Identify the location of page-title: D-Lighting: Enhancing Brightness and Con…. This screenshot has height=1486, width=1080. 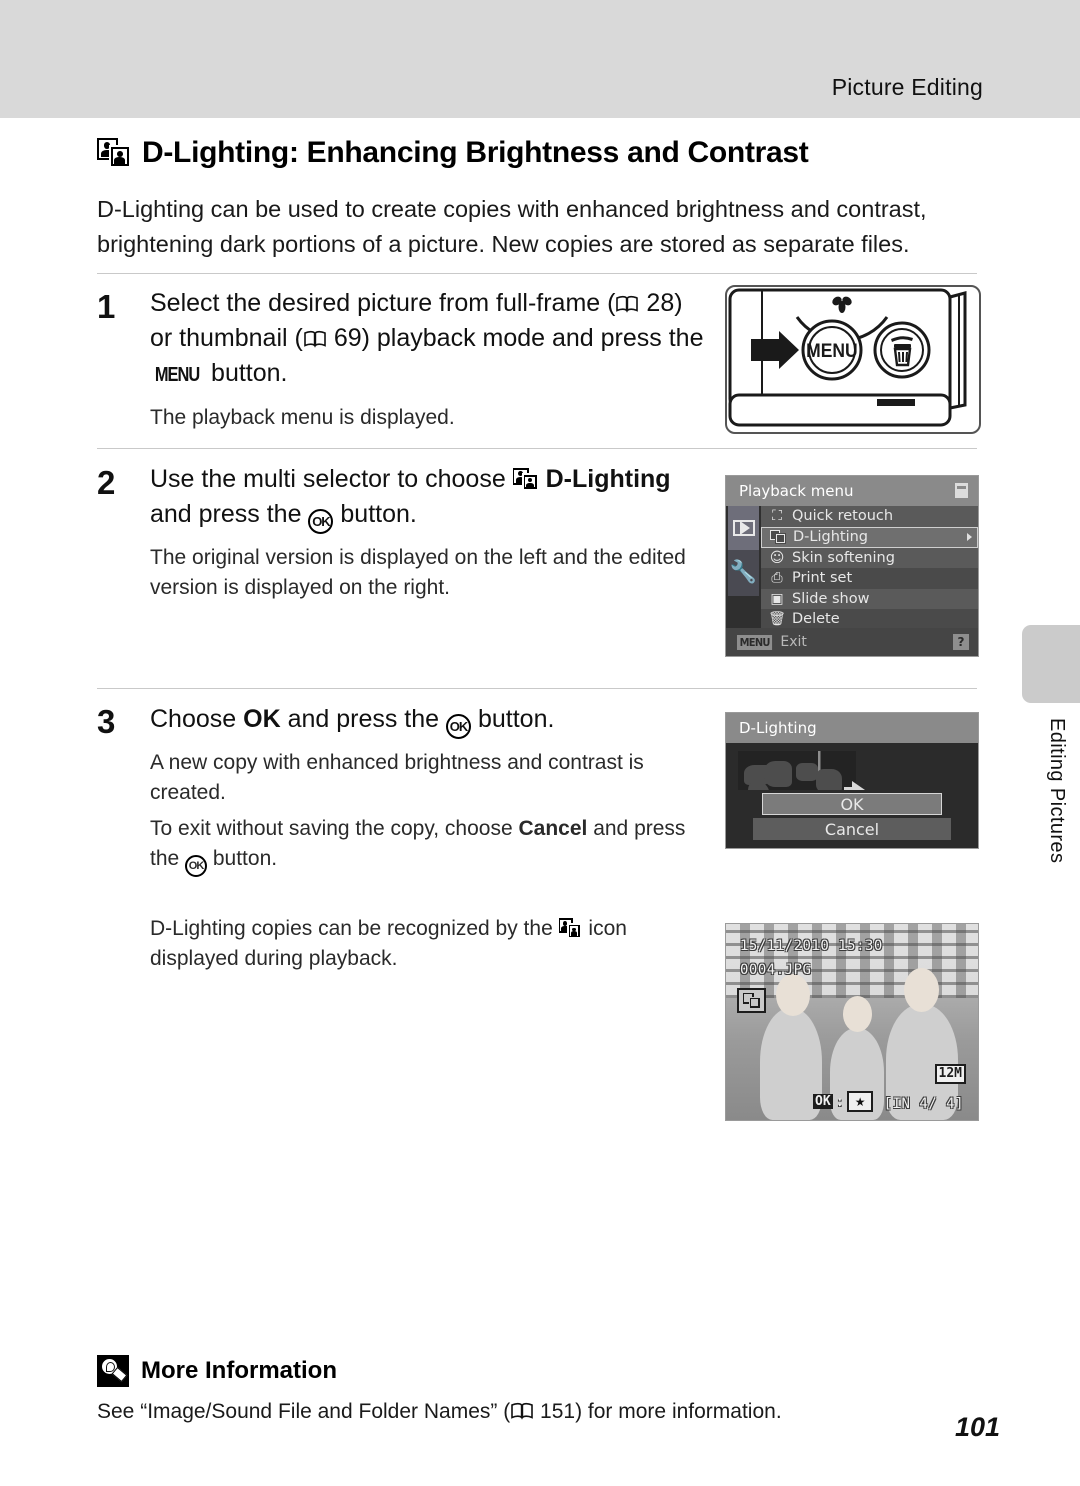
(475, 152).